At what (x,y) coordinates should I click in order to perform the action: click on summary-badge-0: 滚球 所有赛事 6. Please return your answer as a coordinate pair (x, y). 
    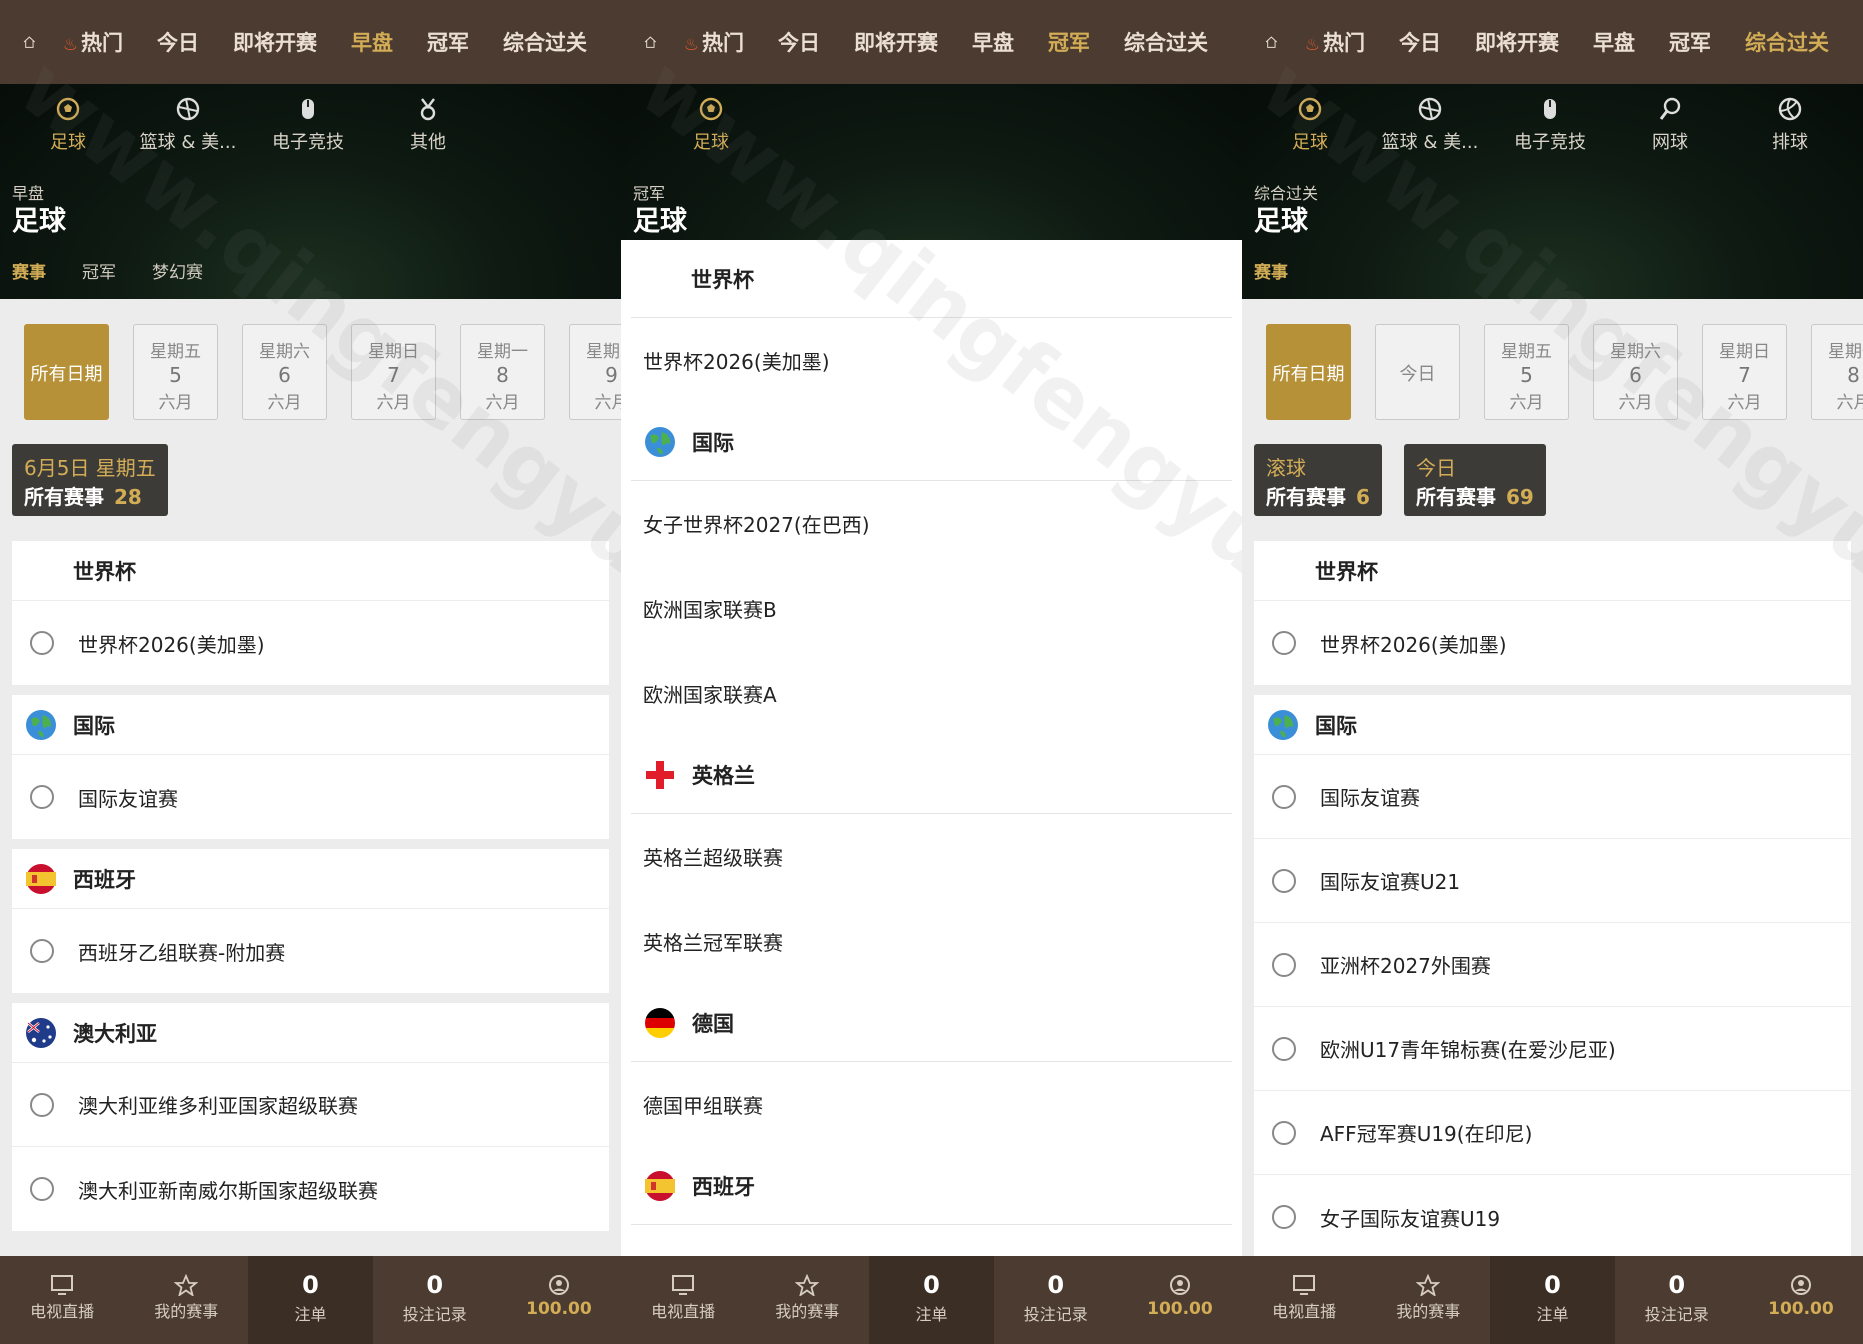
    Looking at the image, I should click on (1318, 480).